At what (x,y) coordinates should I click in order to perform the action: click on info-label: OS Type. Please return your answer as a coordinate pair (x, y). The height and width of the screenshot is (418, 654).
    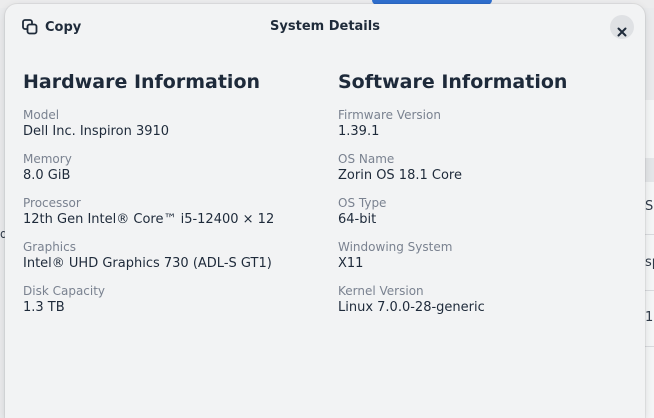
    Looking at the image, I should click on (362, 203).